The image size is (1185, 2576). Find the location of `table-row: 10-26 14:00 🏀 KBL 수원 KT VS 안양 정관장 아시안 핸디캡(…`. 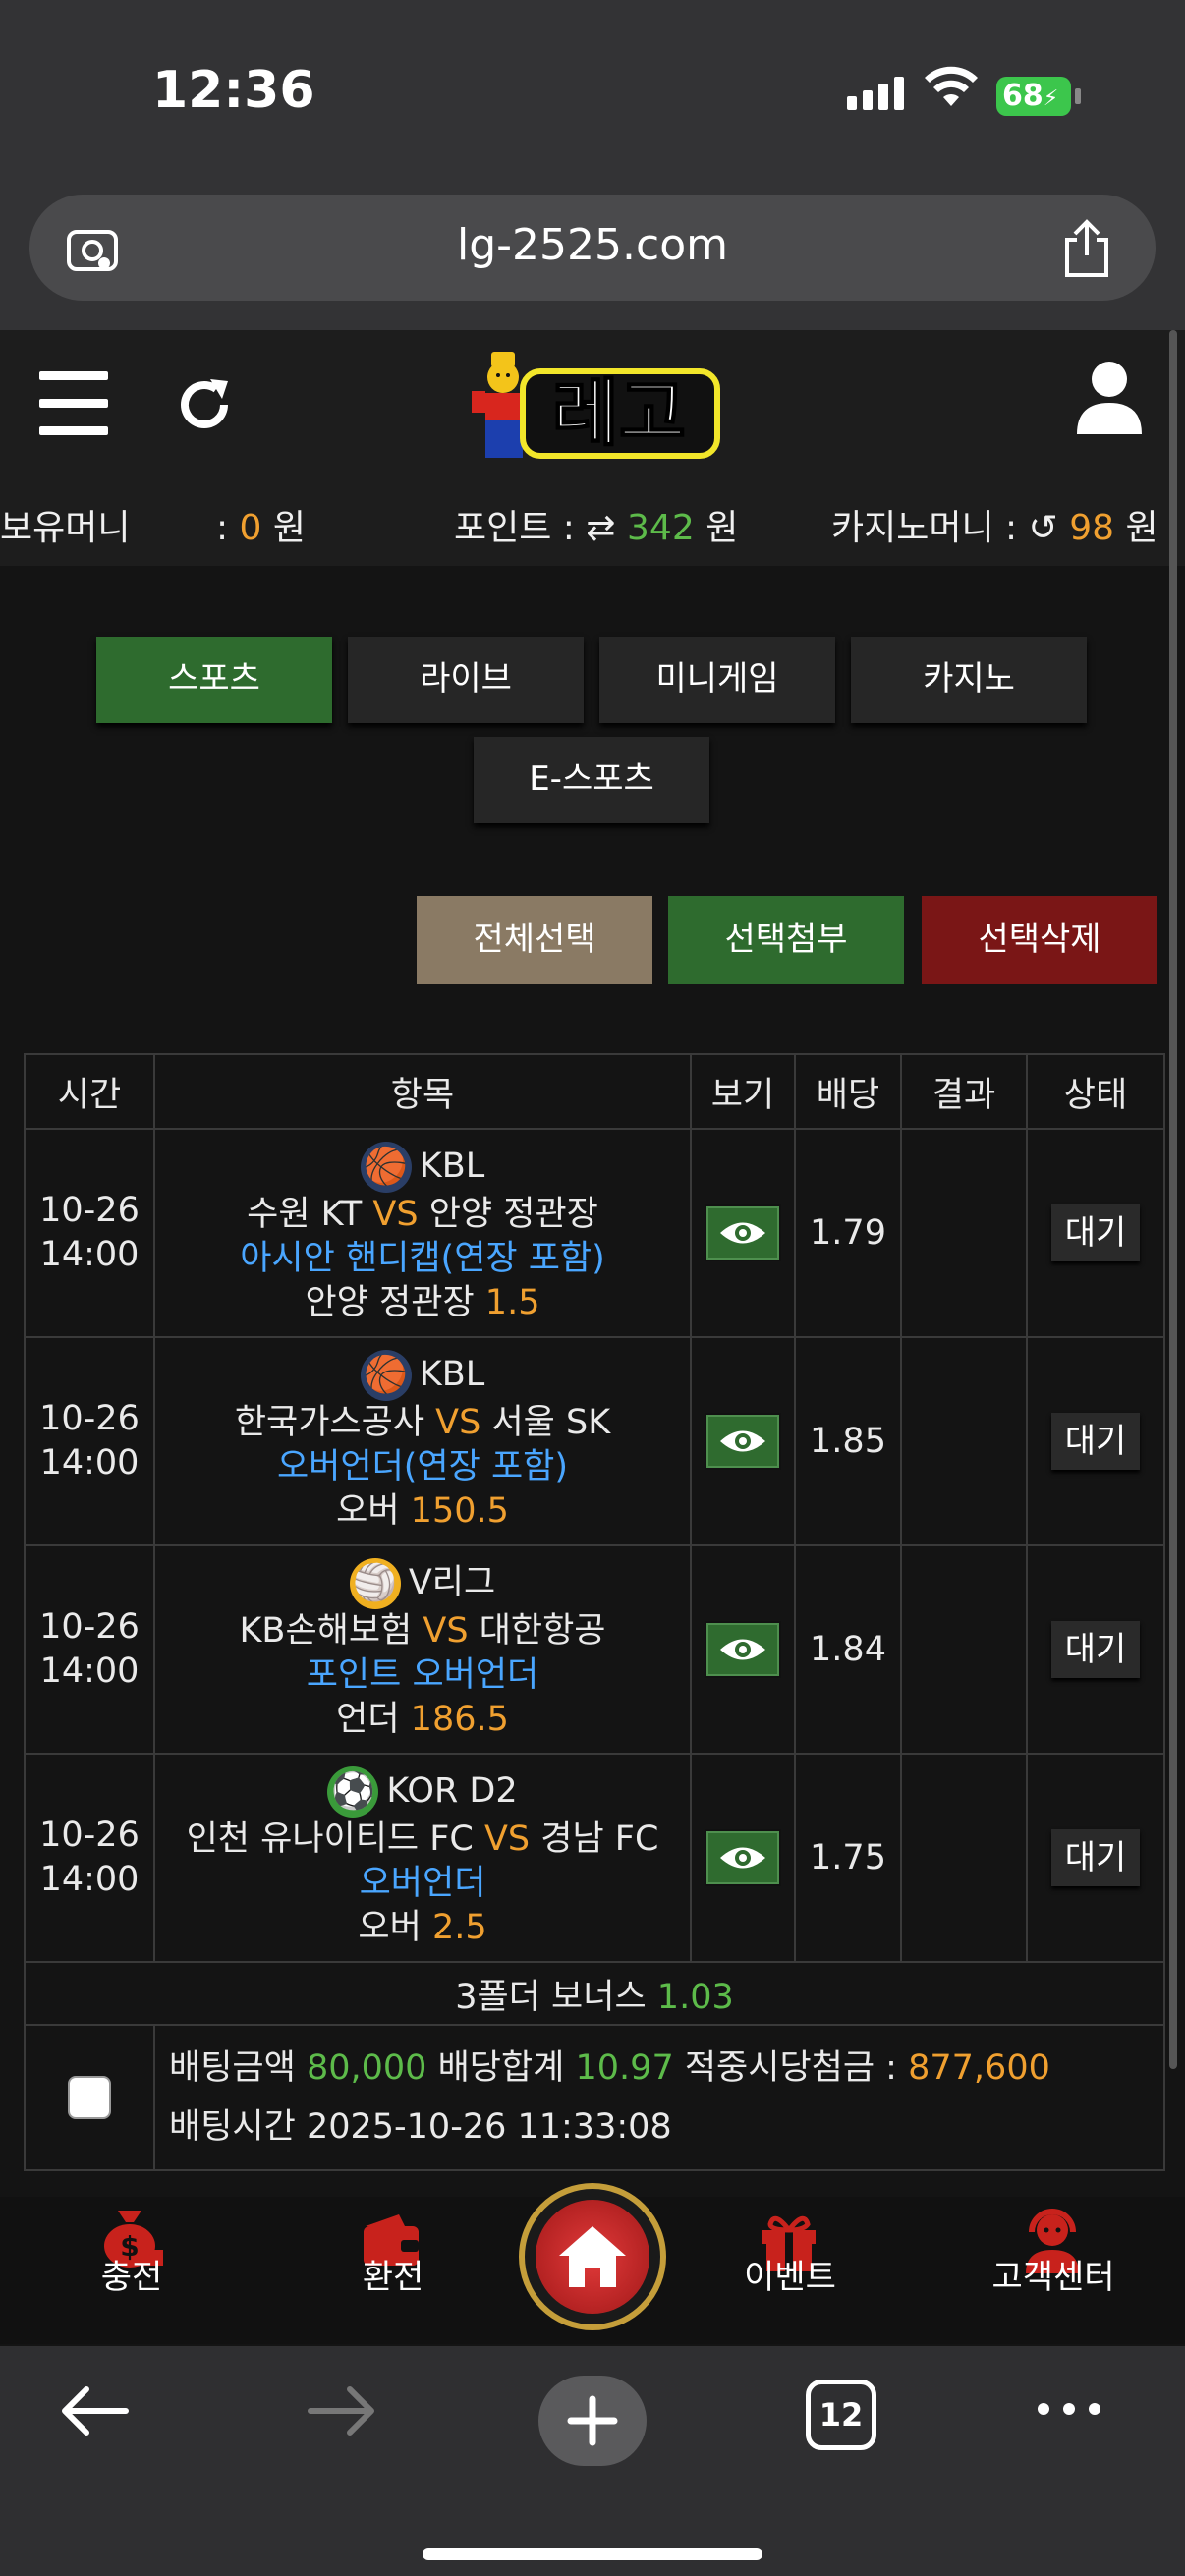

table-row: 10-26 14:00 🏀 KBL 수원 KT VS 안양 정관장 아시안 핸디캡(… is located at coordinates (594, 1233).